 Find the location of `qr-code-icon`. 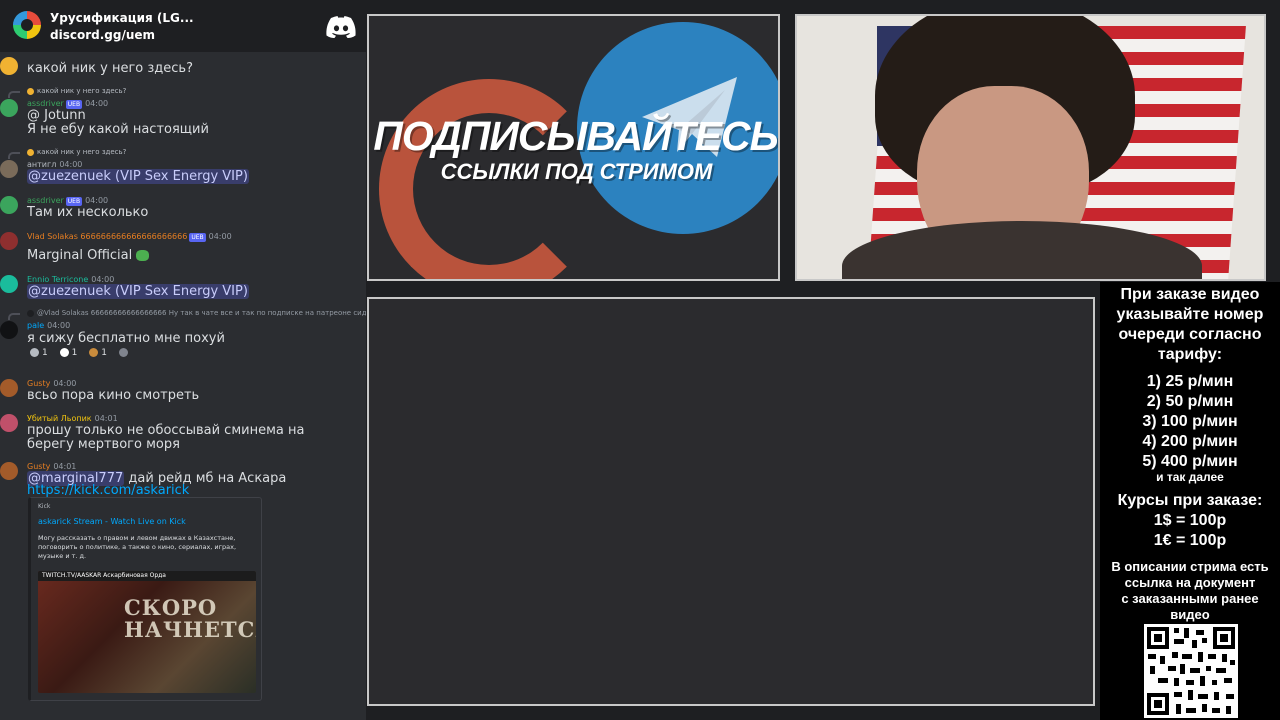

qr-code-icon is located at coordinates (1191, 671).